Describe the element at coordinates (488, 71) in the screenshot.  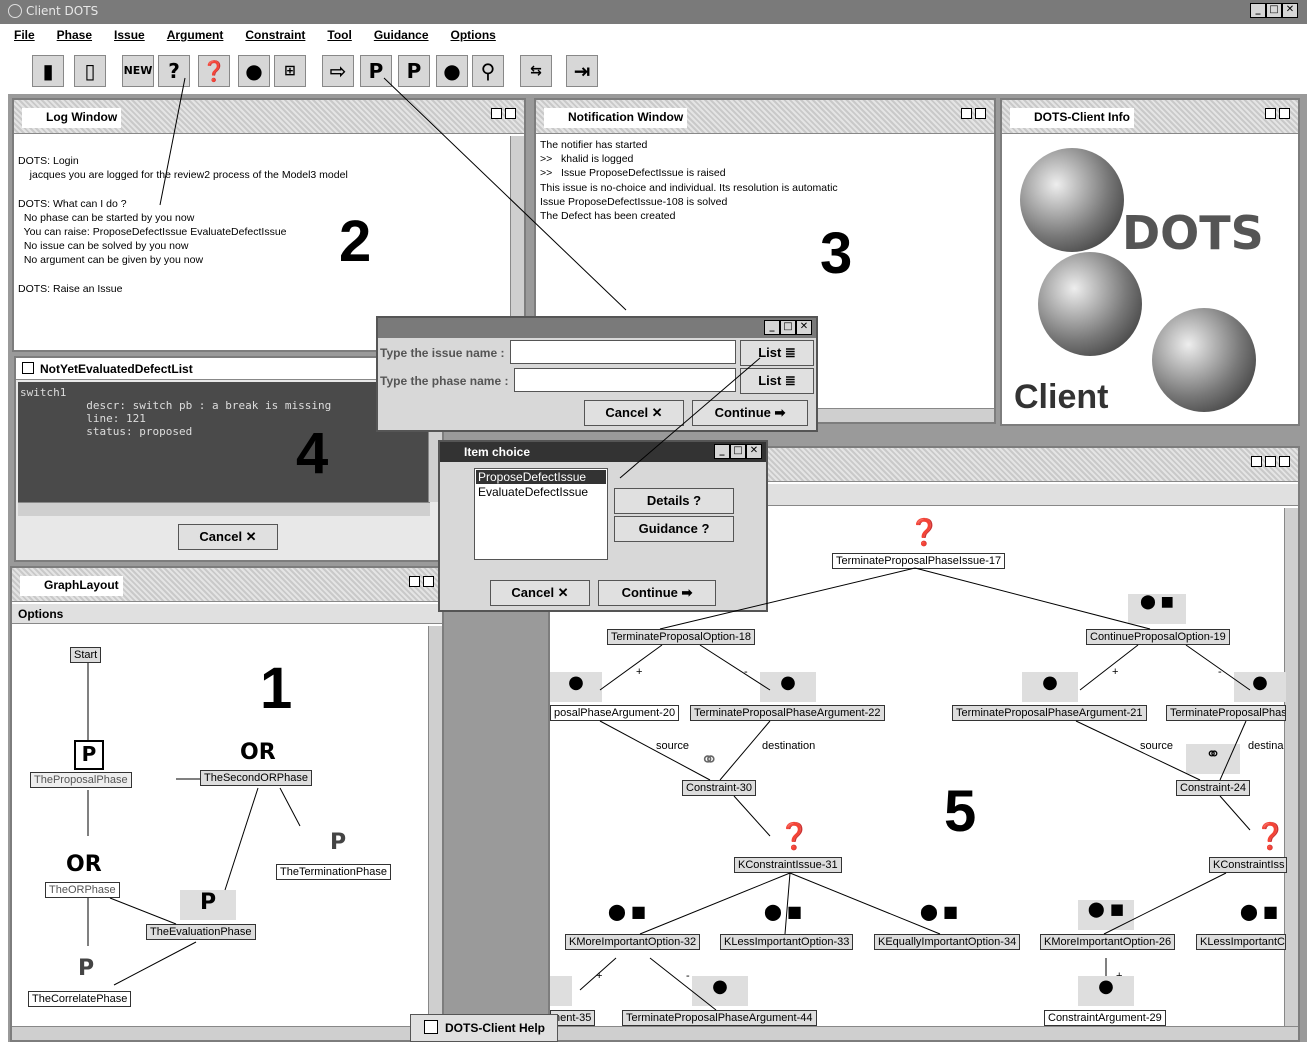
I see `constraint-link-icon: ⚲` at that location.